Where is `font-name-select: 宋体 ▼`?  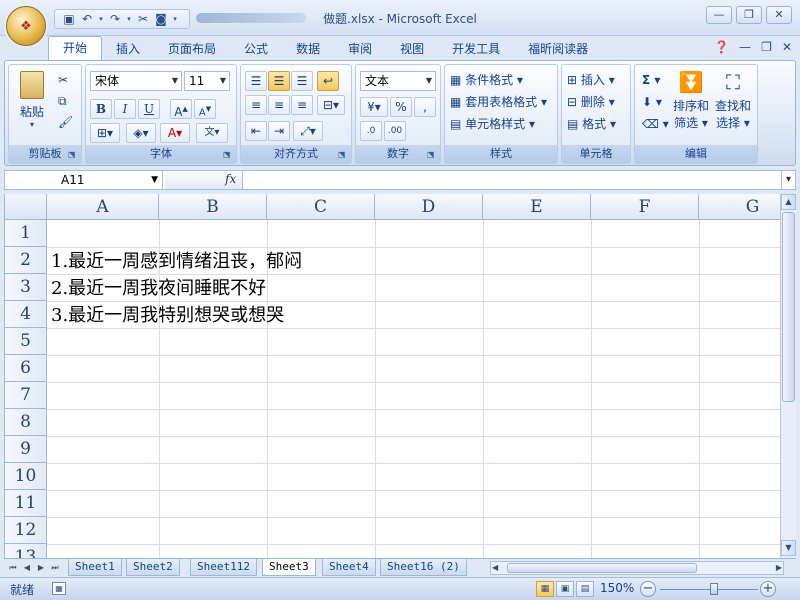 font-name-select: 宋体 ▼ is located at coordinates (136, 81).